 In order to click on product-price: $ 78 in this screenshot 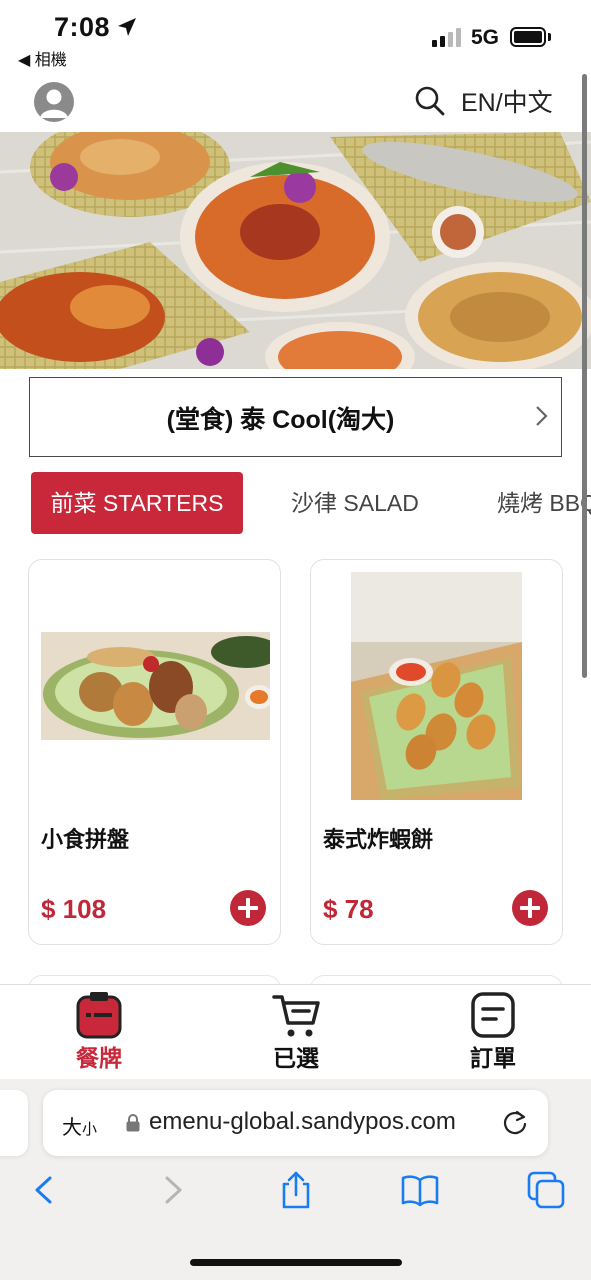, I will do `click(348, 909)`.